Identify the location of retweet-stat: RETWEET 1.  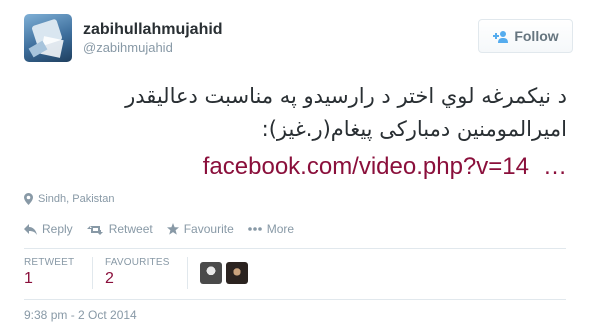
(49, 272).